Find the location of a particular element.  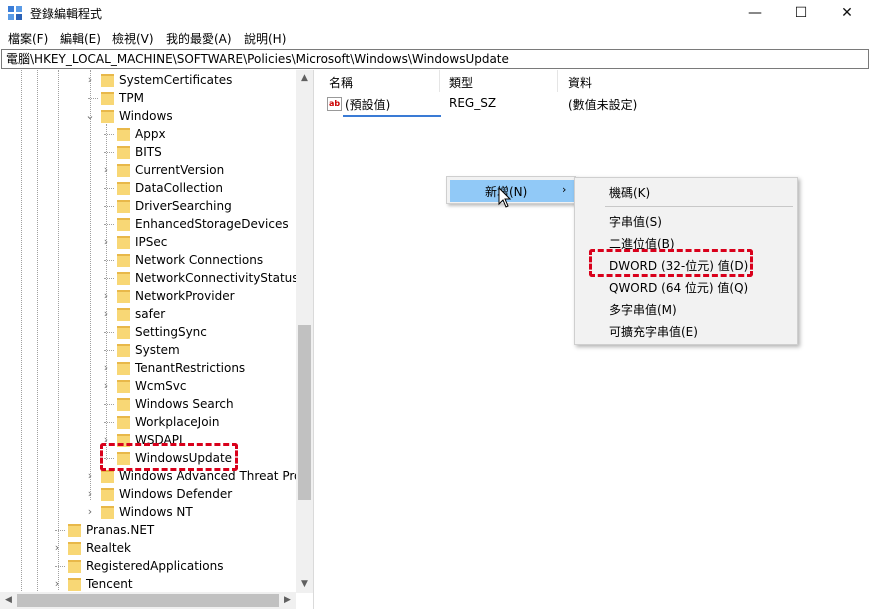

tree-vertical-scroll-thumb is located at coordinates (304, 412).